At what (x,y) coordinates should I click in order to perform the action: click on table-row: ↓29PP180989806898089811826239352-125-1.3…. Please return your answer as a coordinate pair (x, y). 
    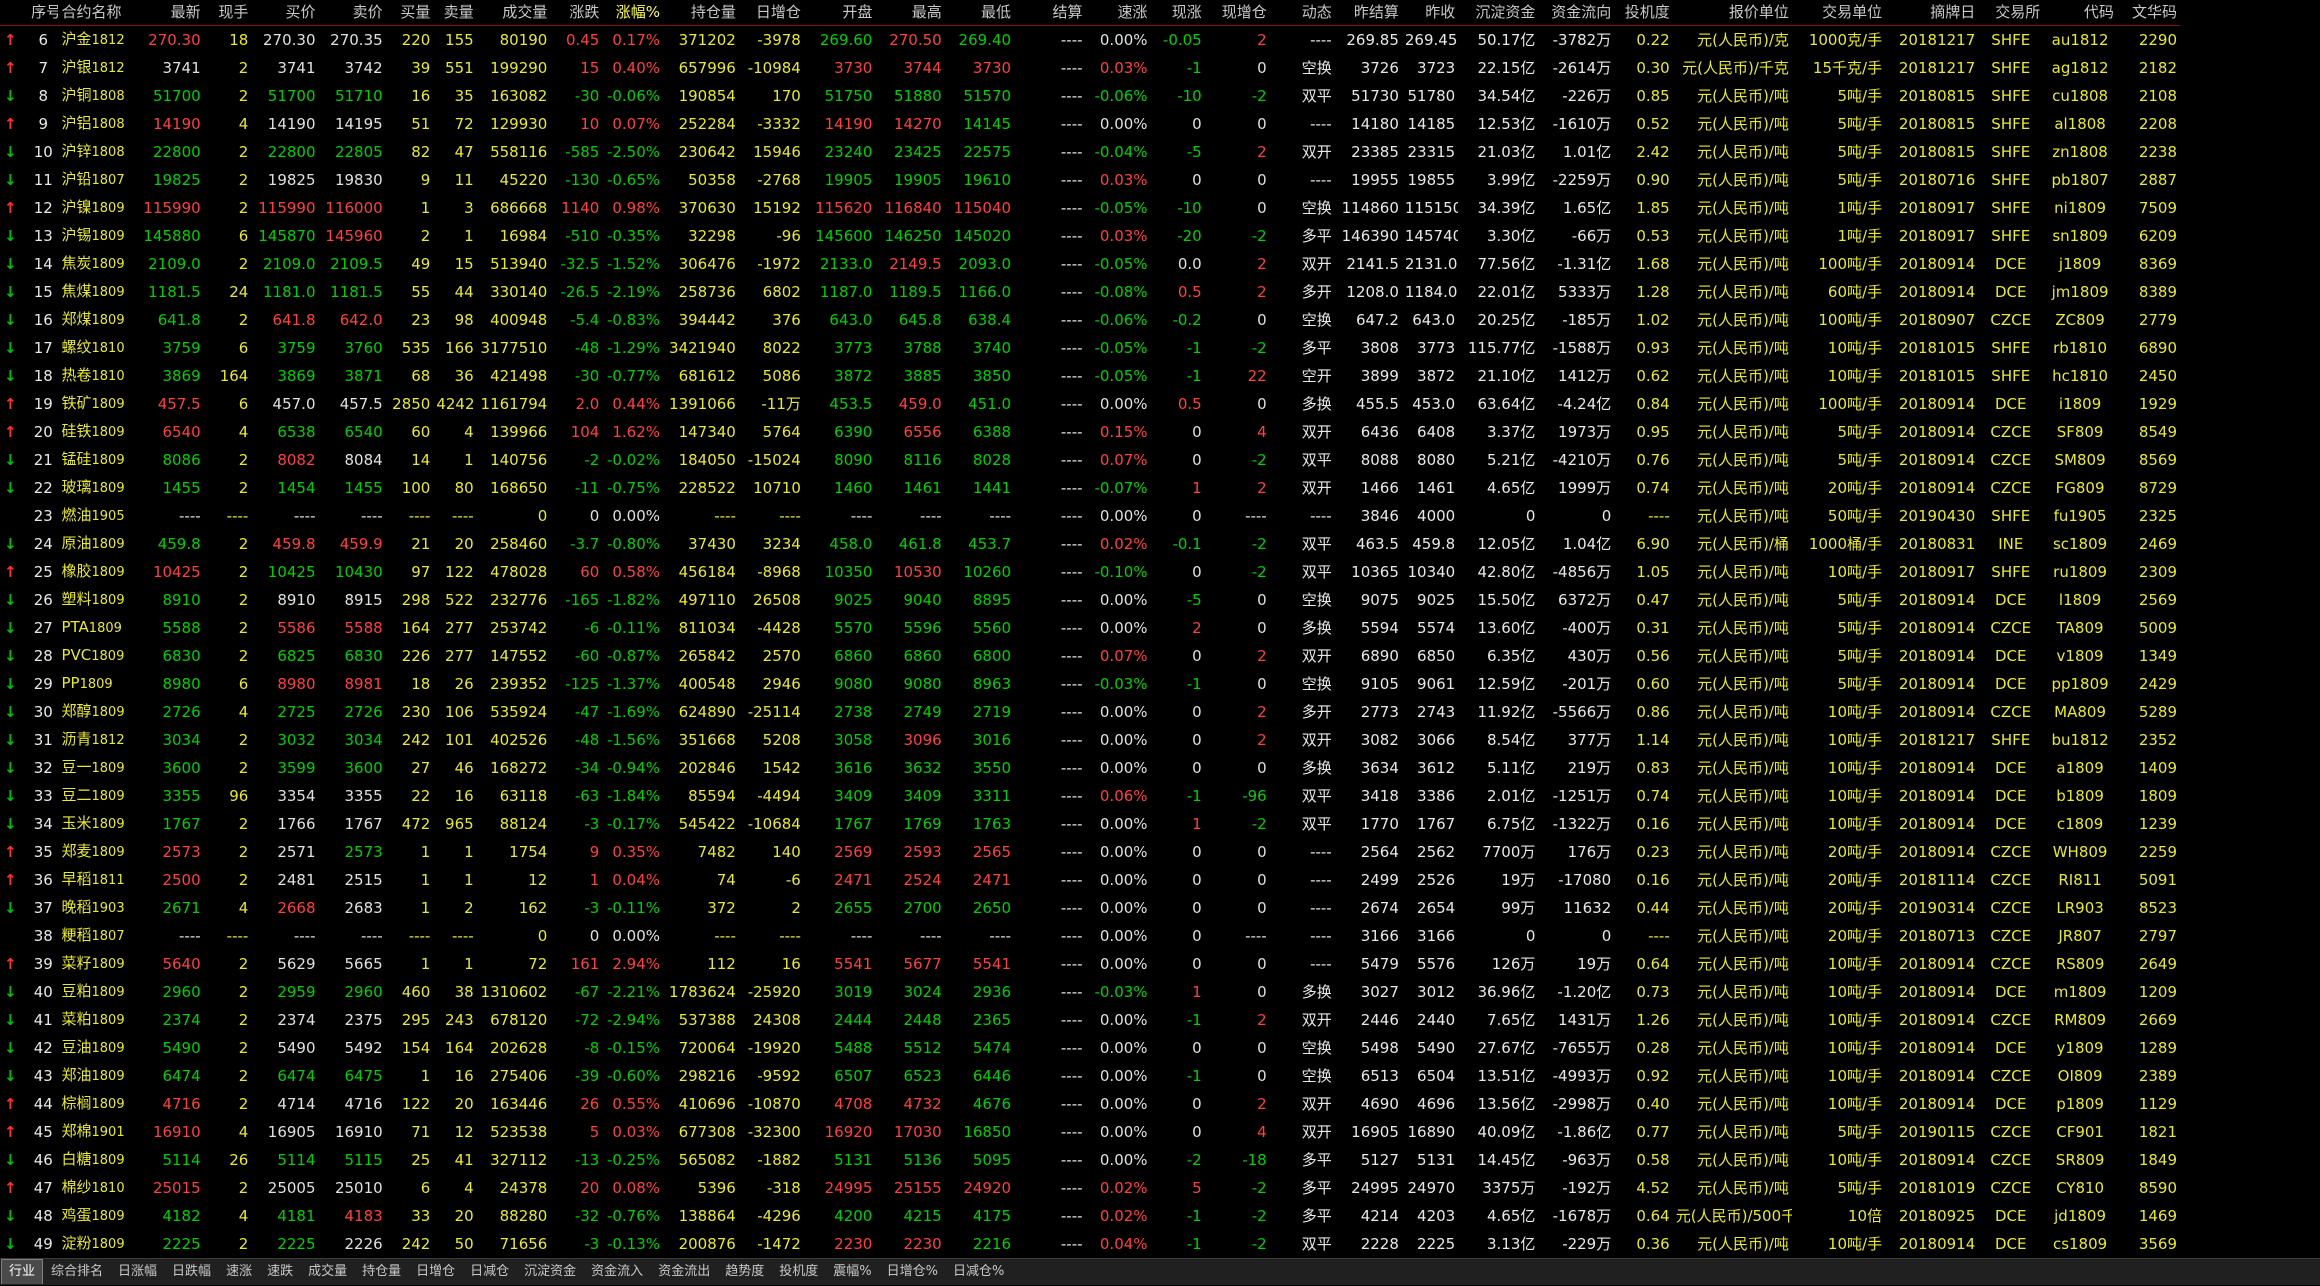
    Looking at the image, I should click on (1090, 684).